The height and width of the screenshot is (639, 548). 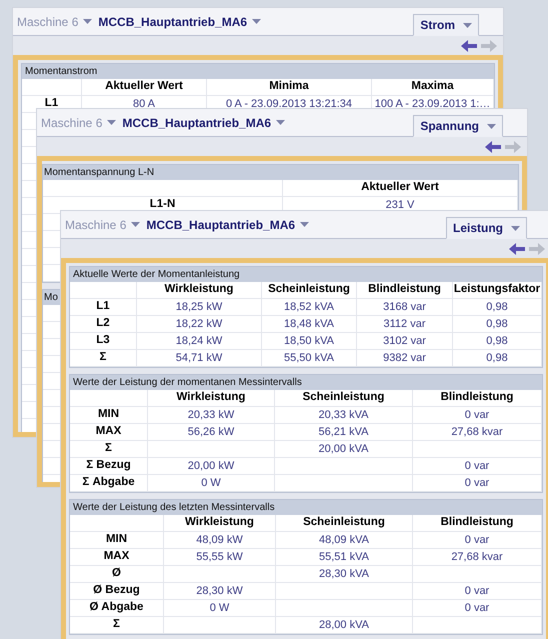 I want to click on table-cell-text: 28,30 kW, so click(x=219, y=591).